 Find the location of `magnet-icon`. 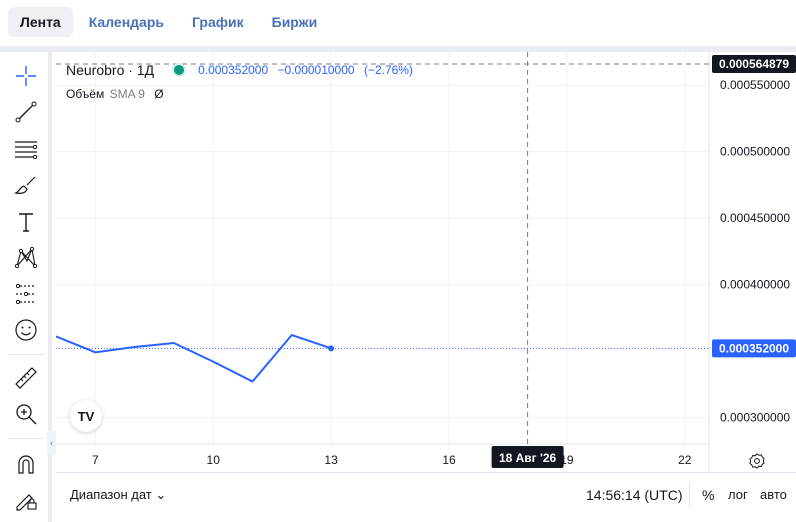

magnet-icon is located at coordinates (26, 464).